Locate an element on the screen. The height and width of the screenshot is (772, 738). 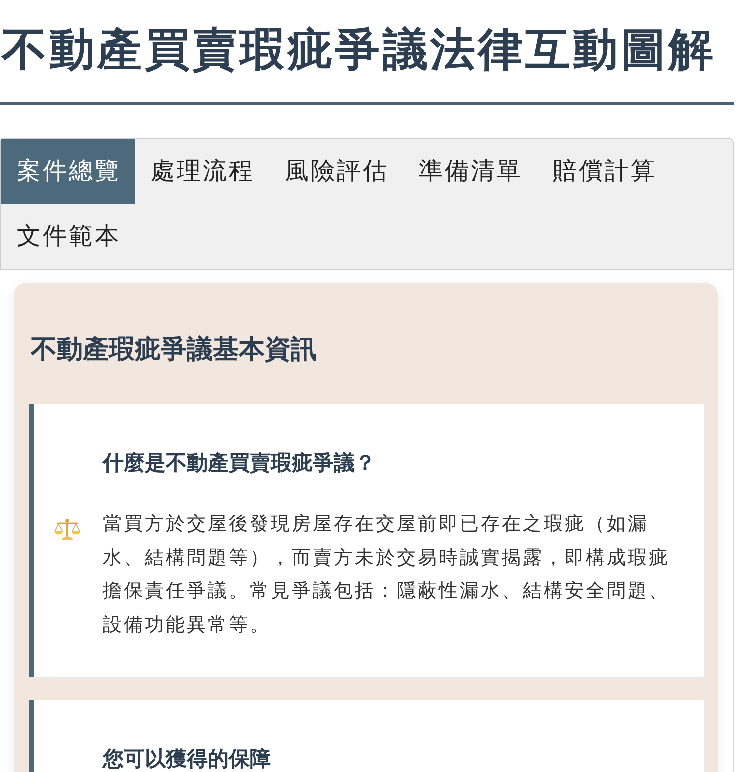
tab: 準備清單 is located at coordinates (470, 171).